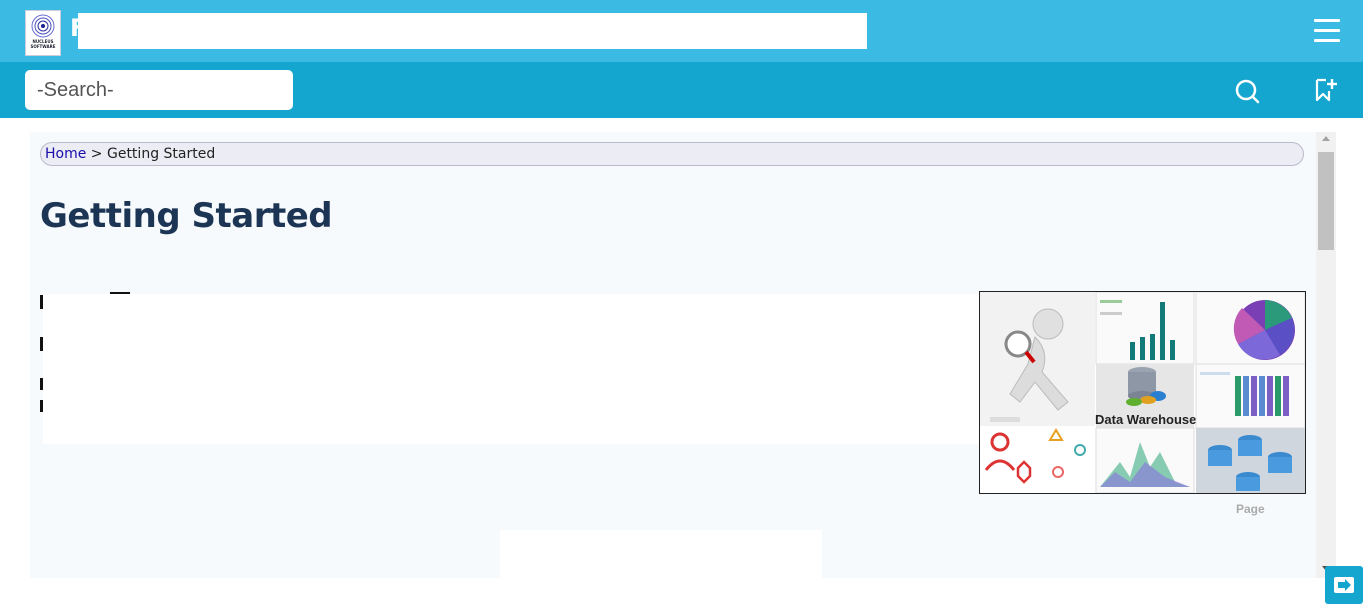  What do you see at coordinates (1250, 509) in the screenshot?
I see `hero-caption: Page` at bounding box center [1250, 509].